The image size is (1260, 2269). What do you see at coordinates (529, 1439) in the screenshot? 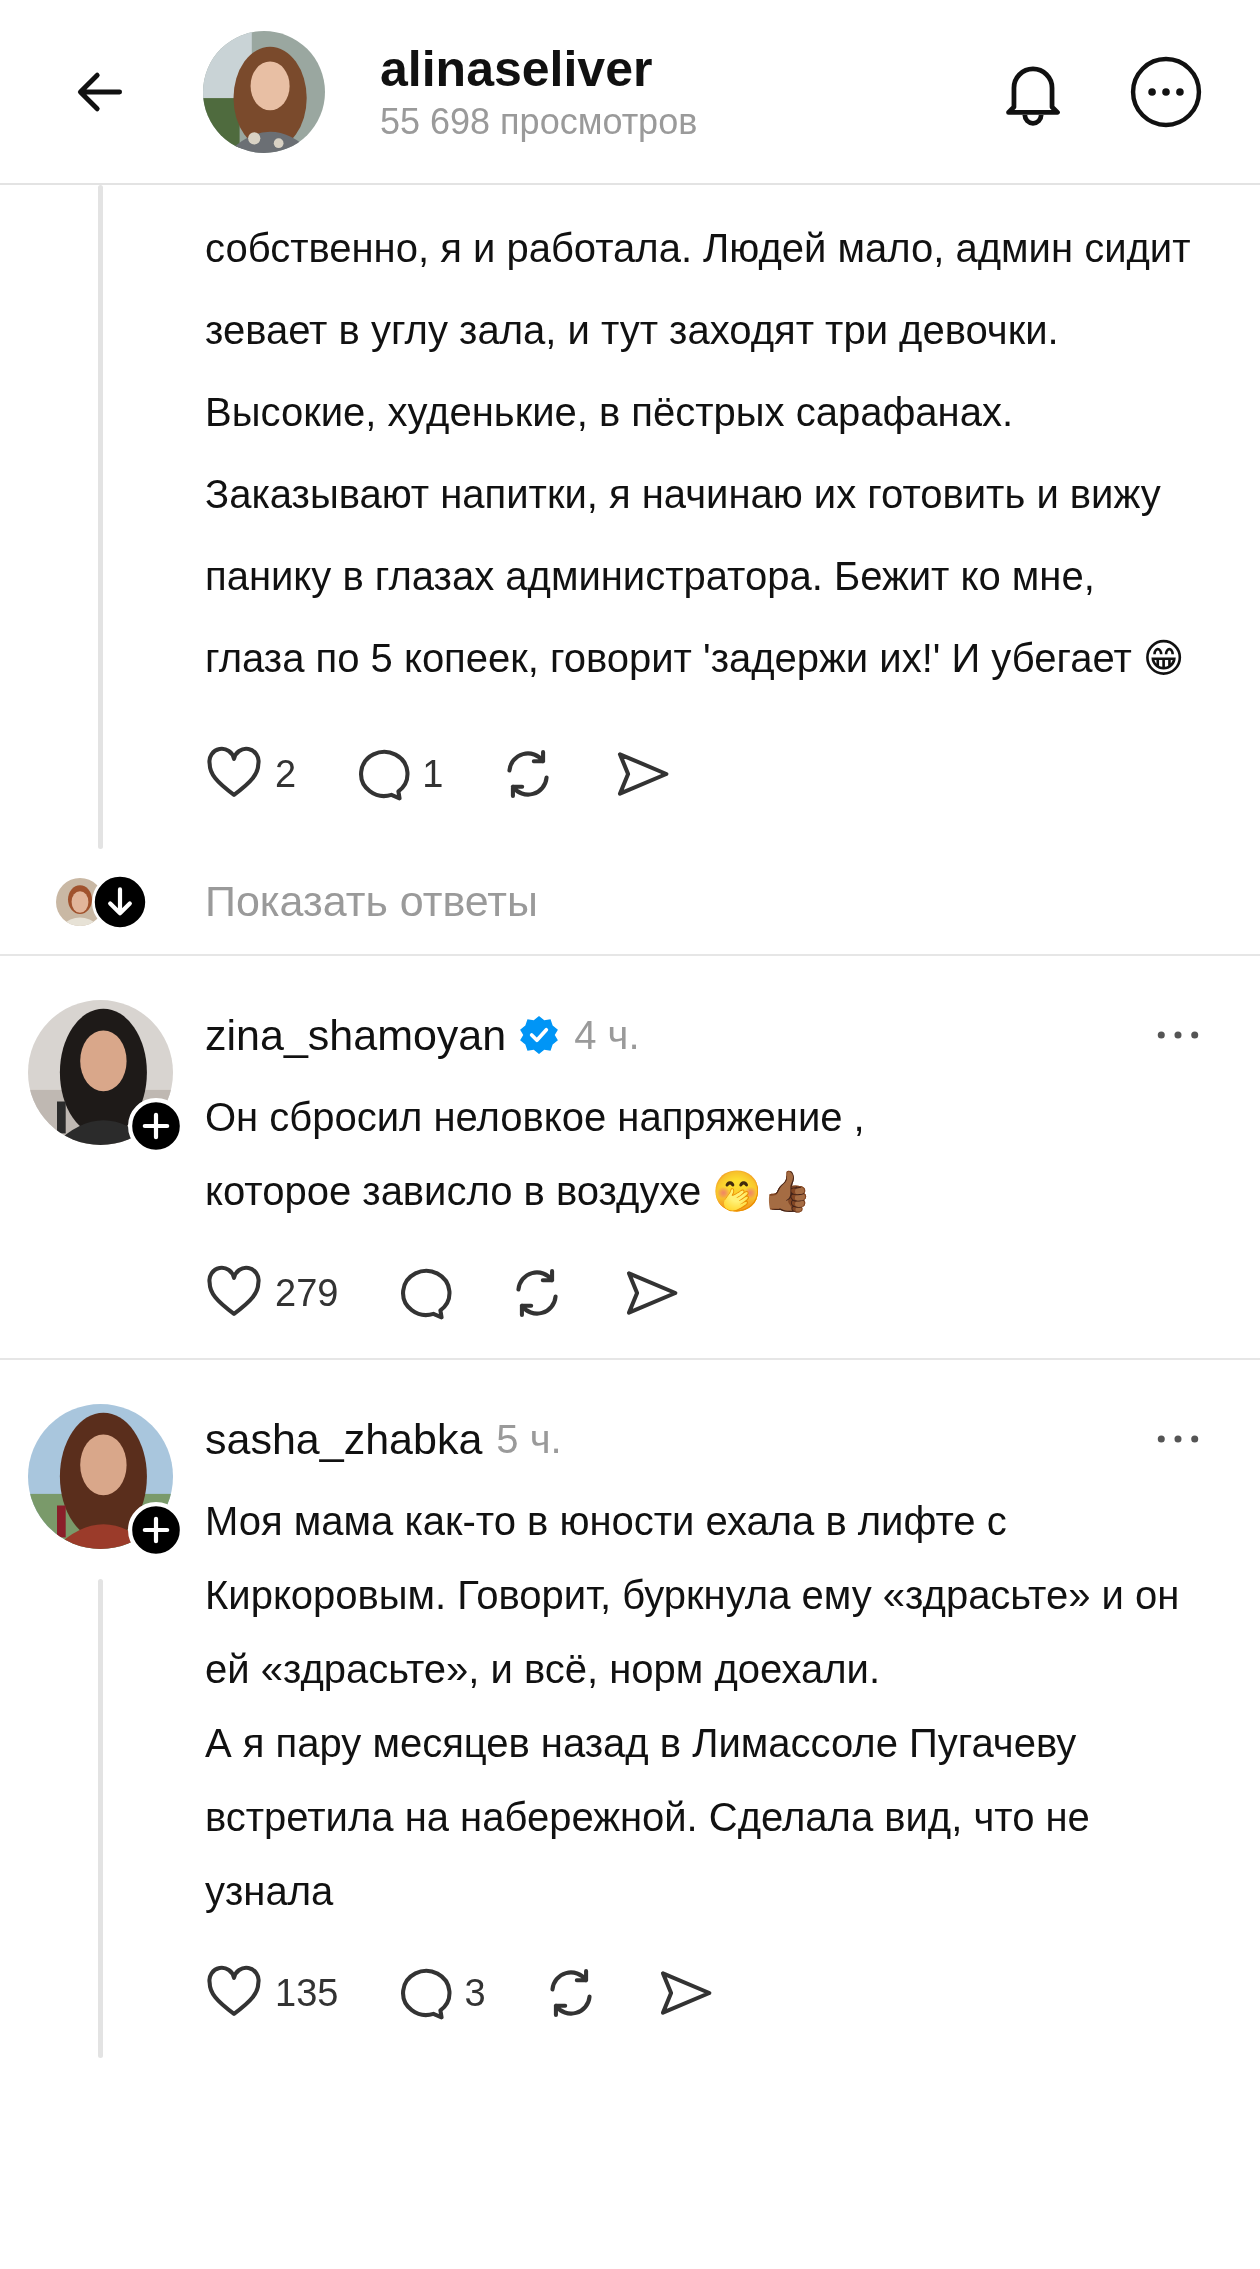
I see `timestamp: 5 ч.` at bounding box center [529, 1439].